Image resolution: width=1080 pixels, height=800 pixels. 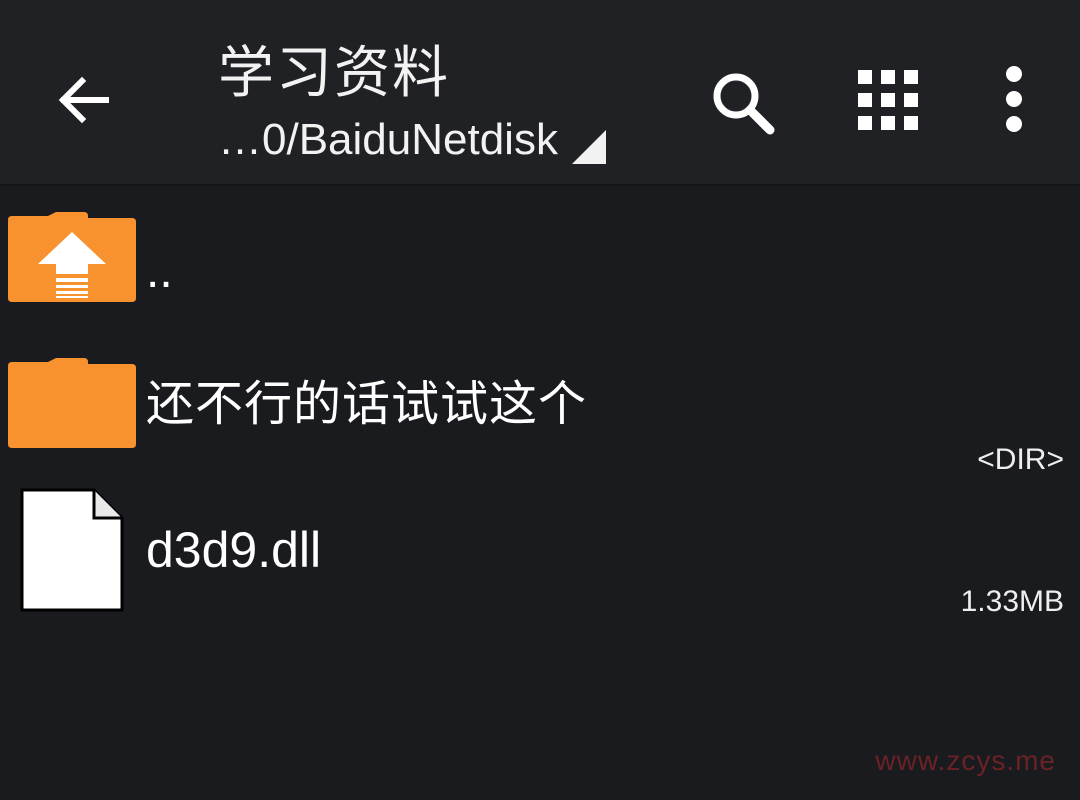 What do you see at coordinates (388, 139) in the screenshot?
I see `current-path: …0/BaiduNetdisk` at bounding box center [388, 139].